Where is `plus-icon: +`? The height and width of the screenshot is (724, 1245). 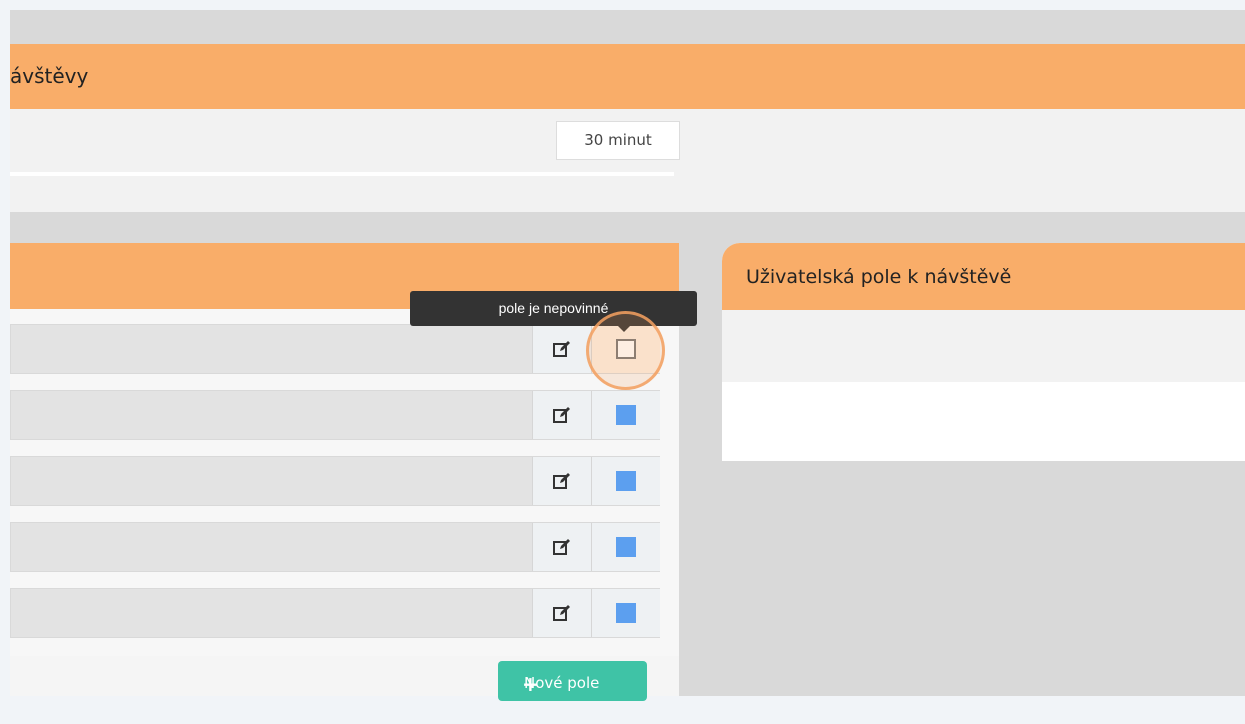 plus-icon: + is located at coordinates (530, 684).